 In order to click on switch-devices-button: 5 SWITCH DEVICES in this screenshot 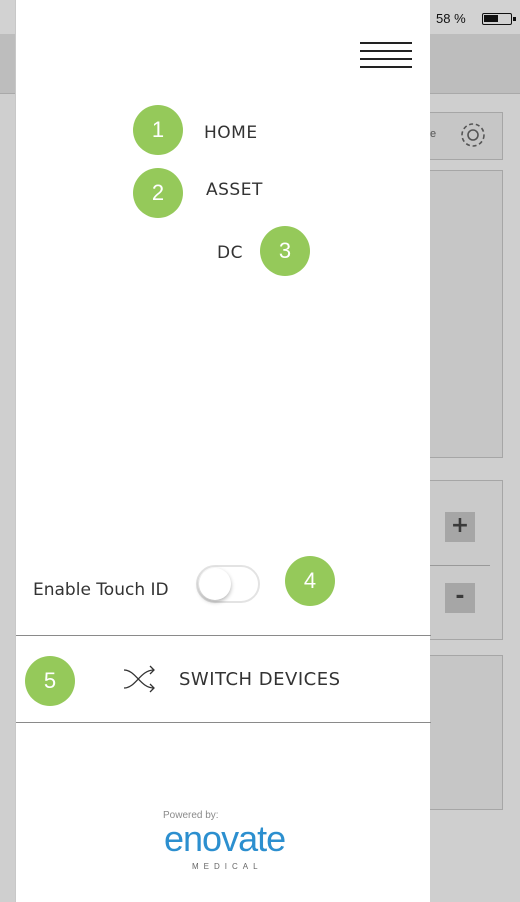, I will do `click(223, 679)`.